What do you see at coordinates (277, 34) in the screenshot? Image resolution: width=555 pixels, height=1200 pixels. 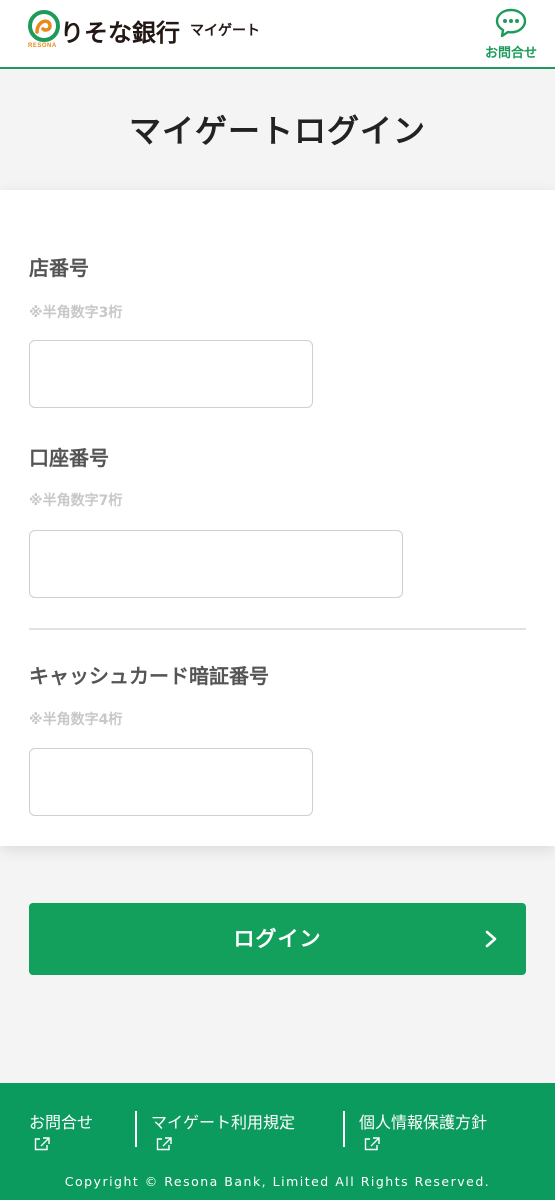 I see `header: RESONA りそな銀行 マイゲート お問合せ` at bounding box center [277, 34].